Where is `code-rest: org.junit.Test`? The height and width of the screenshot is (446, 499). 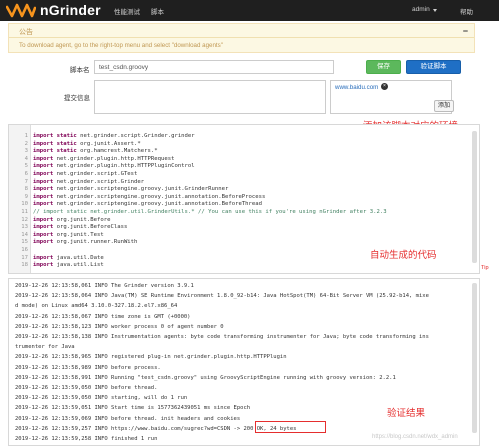 code-rest: org.junit.Test is located at coordinates (78, 234).